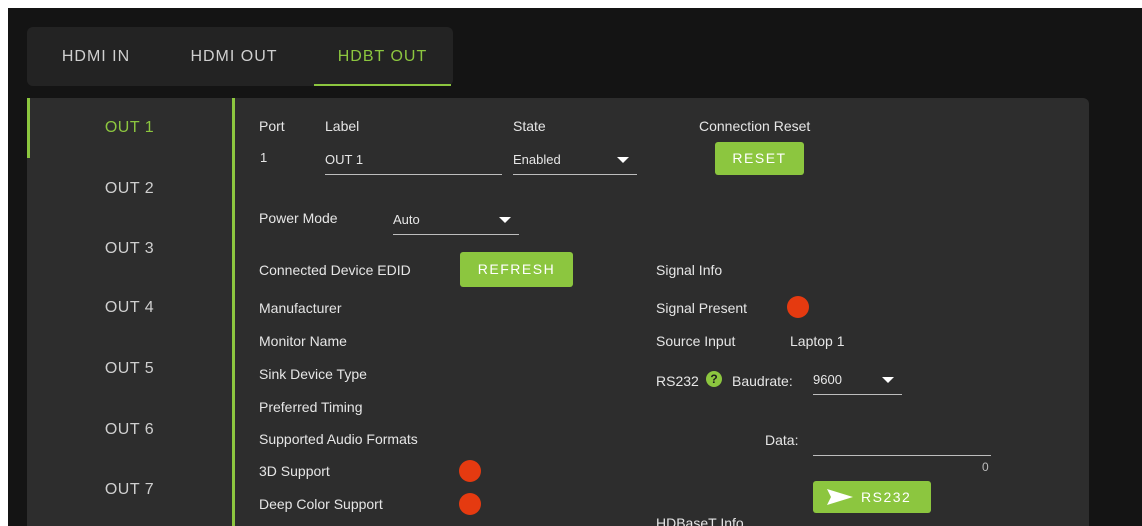 This screenshot has width=1142, height=526. I want to click on sidebar-divider, so click(233, 312).